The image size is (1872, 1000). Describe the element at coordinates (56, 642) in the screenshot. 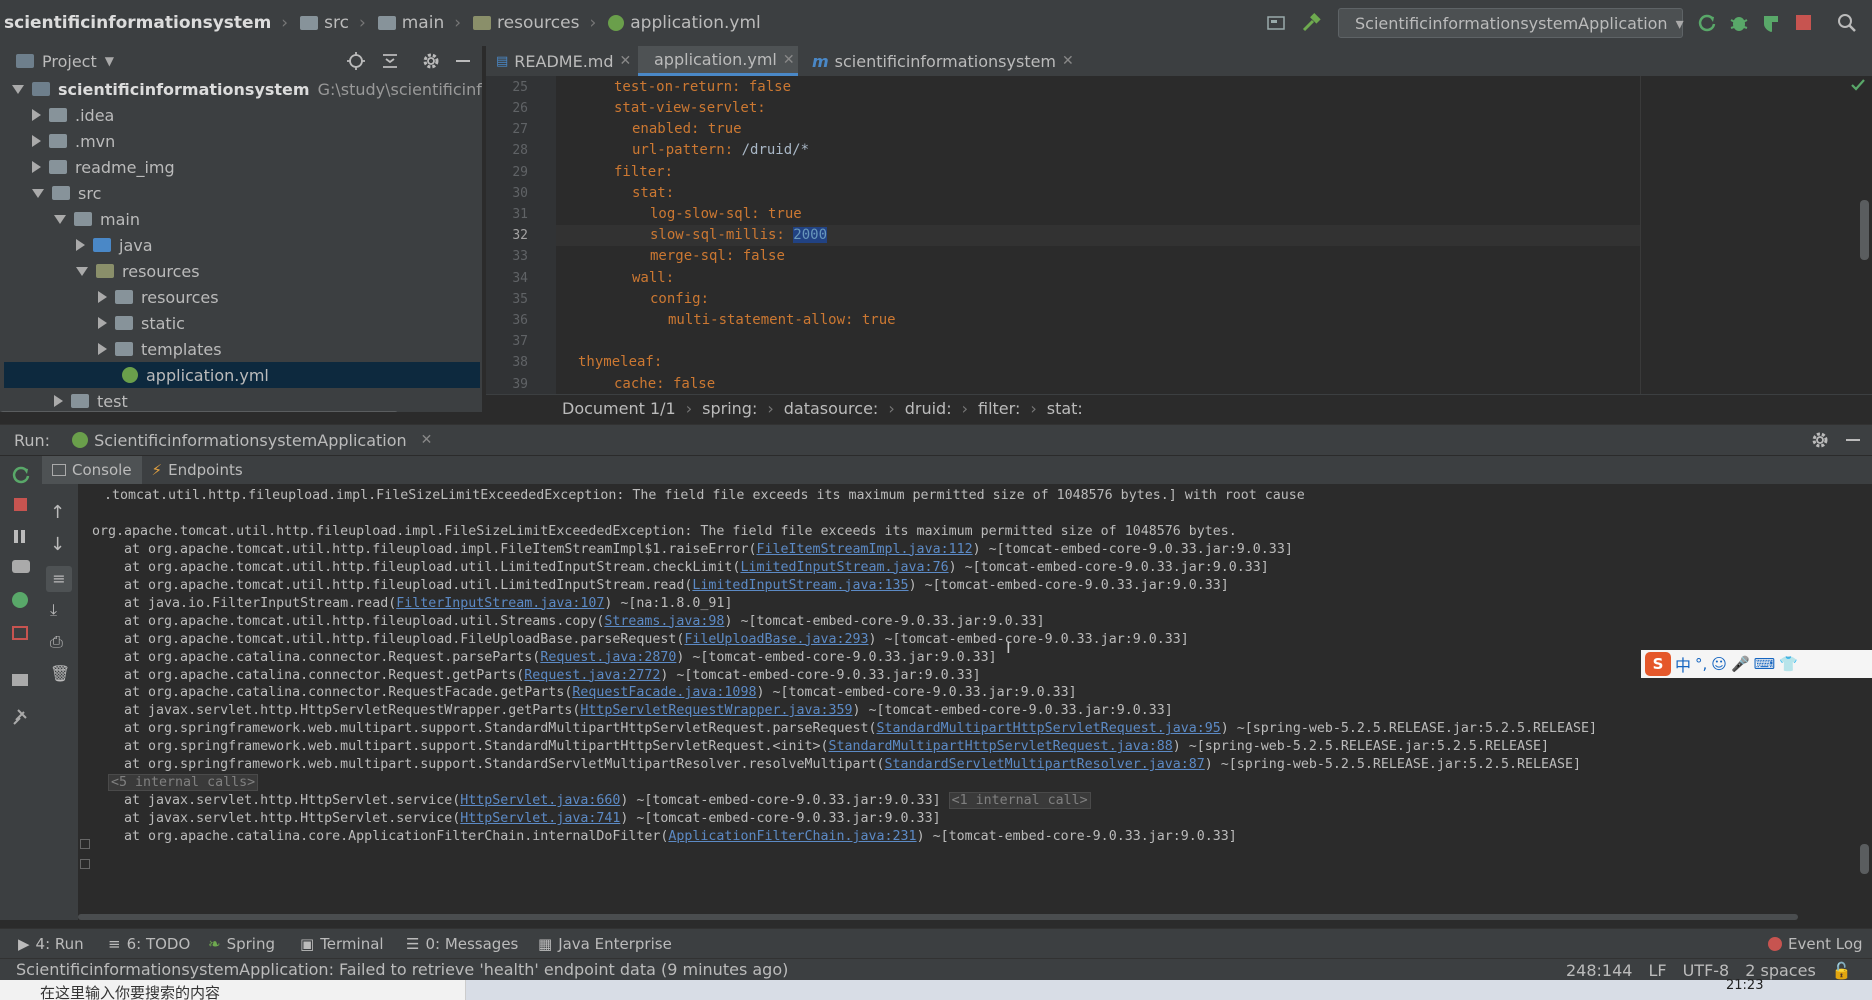

I see `print-icon: ⎙` at that location.